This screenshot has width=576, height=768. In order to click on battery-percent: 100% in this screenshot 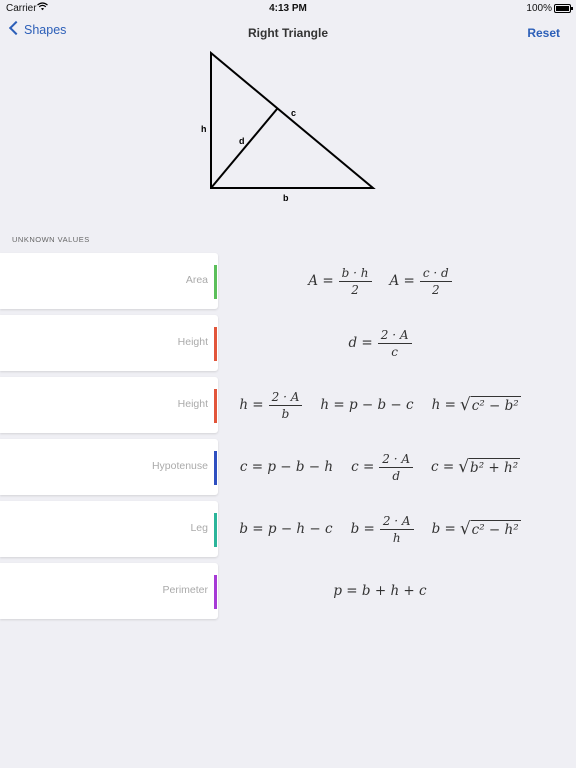, I will do `click(539, 8)`.